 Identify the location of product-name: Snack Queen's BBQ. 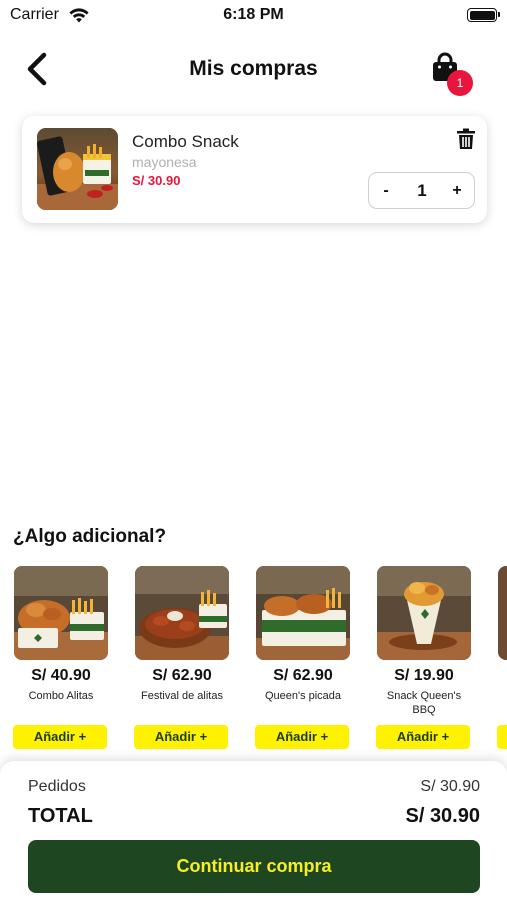
(424, 703).